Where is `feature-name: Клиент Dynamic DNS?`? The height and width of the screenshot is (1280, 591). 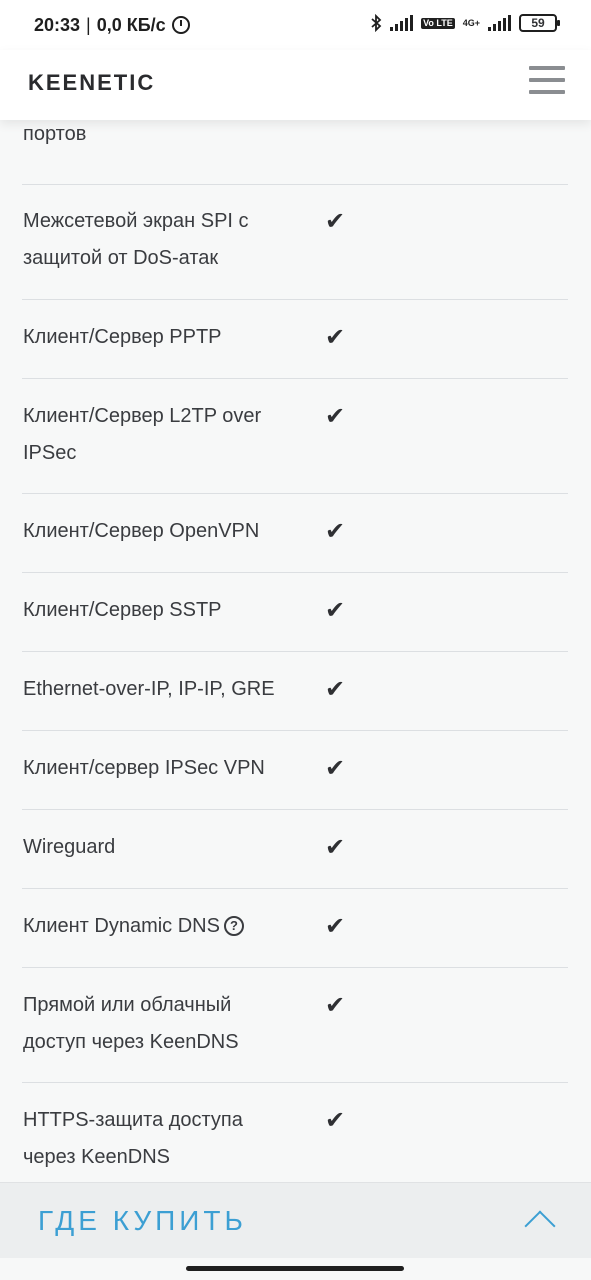
feature-name: Клиент Dynamic DNS? is located at coordinates (158, 926).